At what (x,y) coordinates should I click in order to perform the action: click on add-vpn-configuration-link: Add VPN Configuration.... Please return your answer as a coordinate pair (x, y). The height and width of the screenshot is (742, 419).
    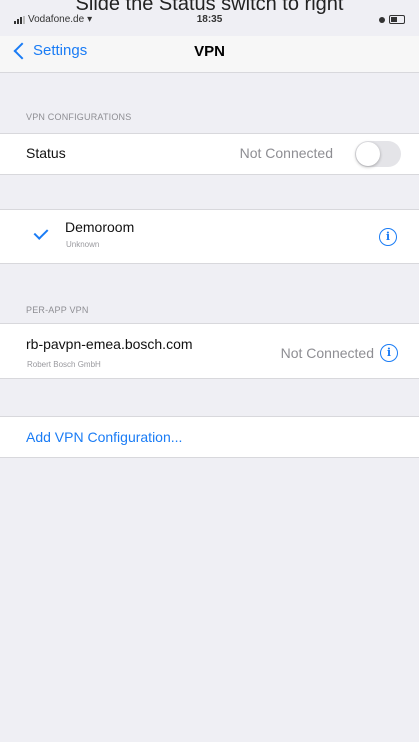
    Looking at the image, I should click on (104, 437).